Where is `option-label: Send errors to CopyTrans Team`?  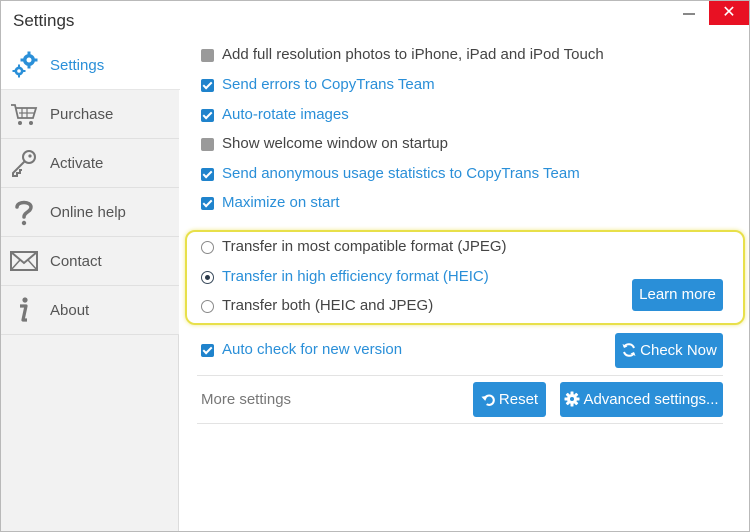
option-label: Send errors to CopyTrans Team is located at coordinates (328, 84).